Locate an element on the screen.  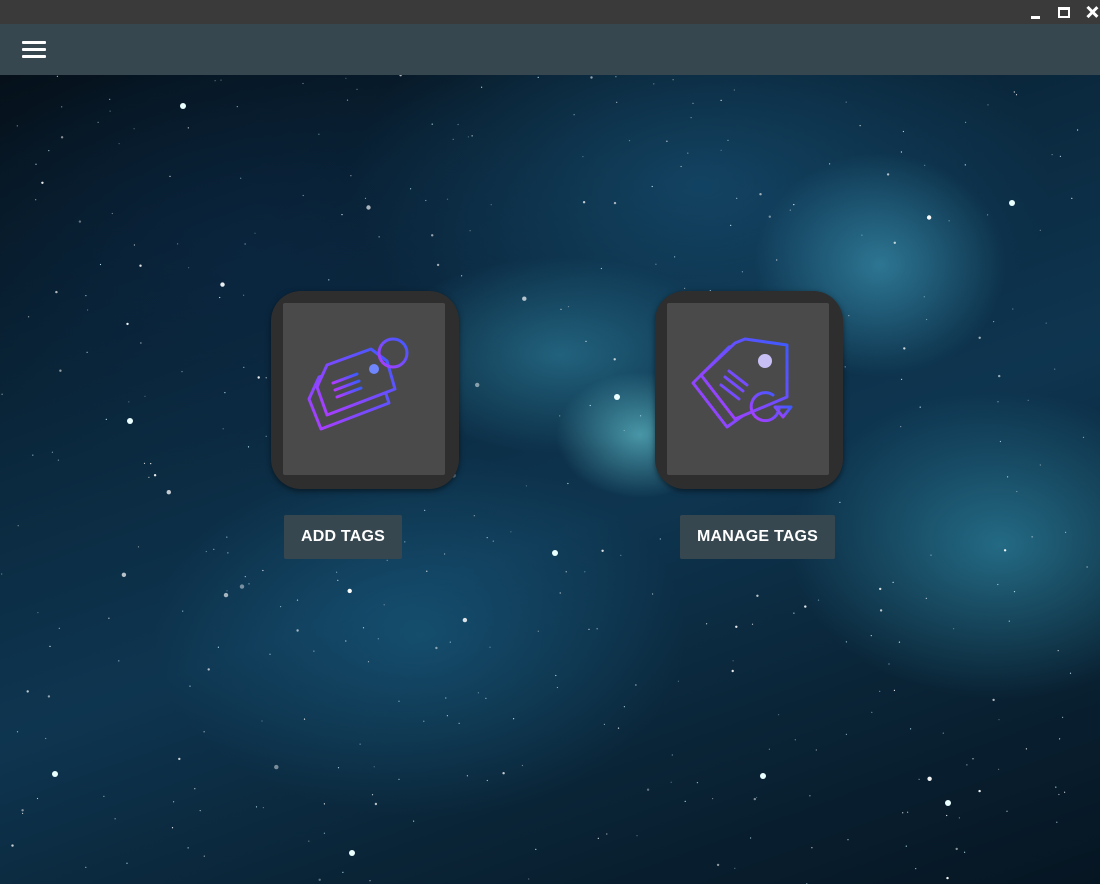
tag-add-icon is located at coordinates (358, 384).